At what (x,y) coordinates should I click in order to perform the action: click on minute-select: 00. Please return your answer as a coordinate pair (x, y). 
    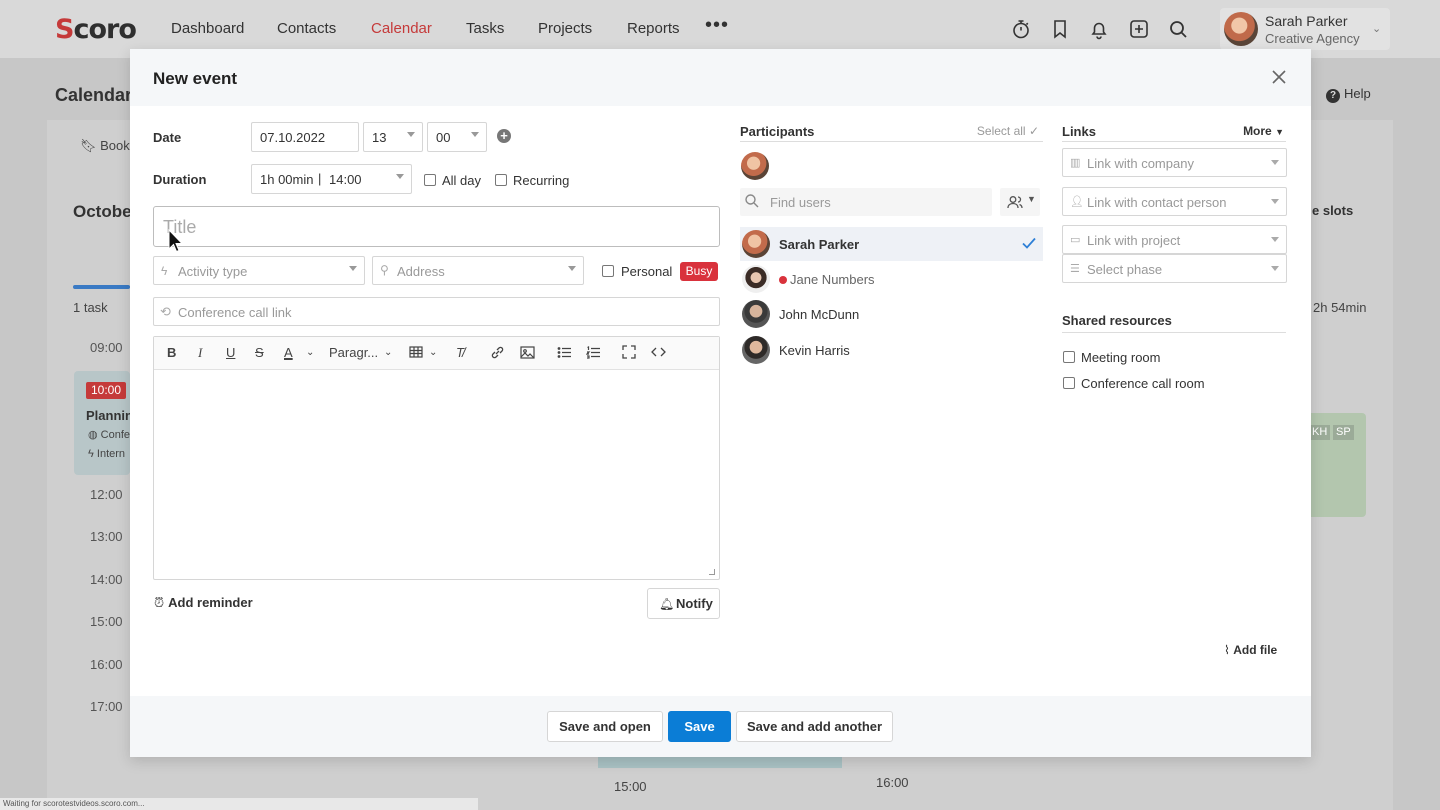
    Looking at the image, I should click on (457, 137).